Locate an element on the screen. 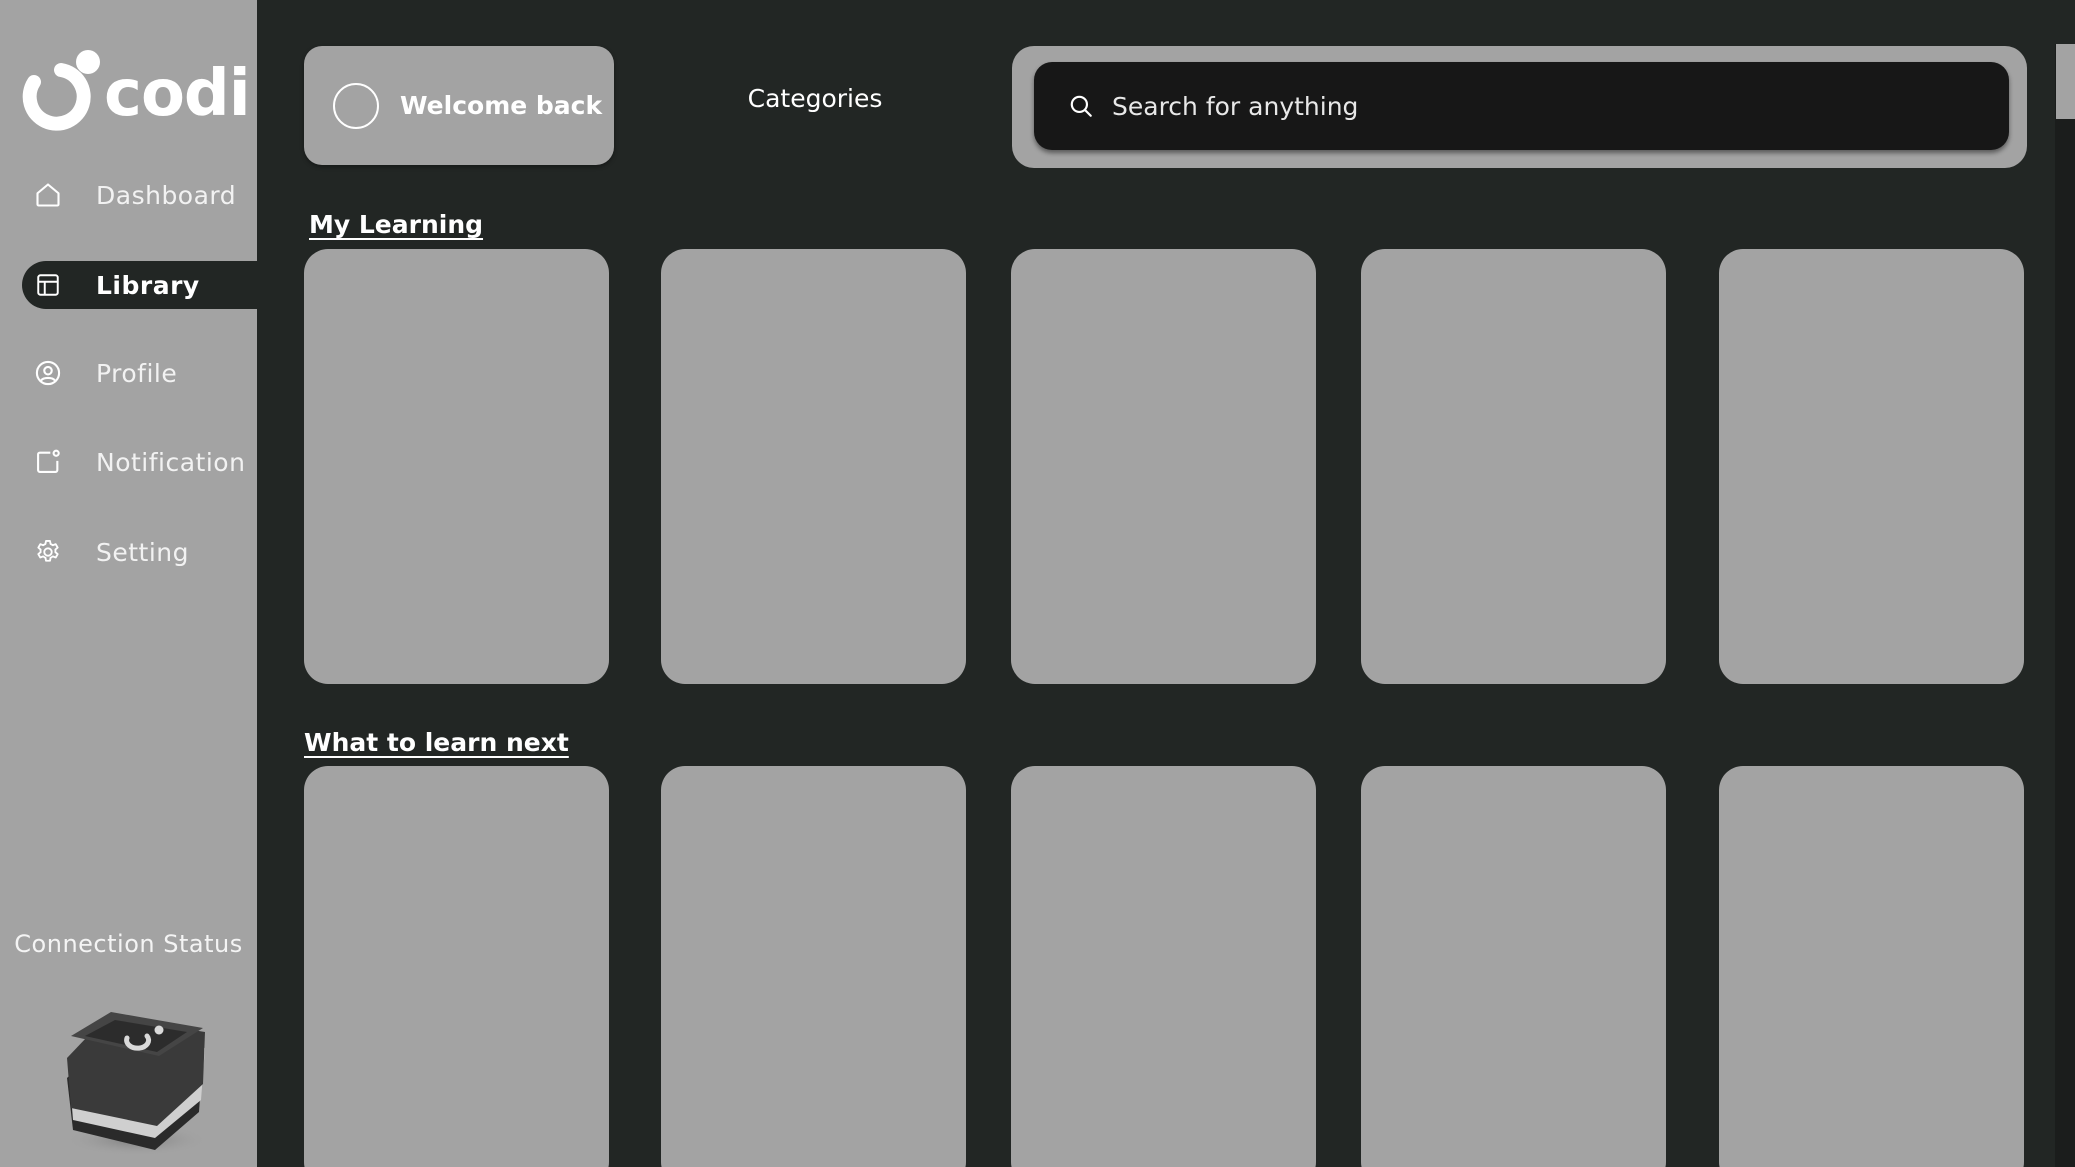 The width and height of the screenshot is (2075, 1167). sidebar-item-label: Profile is located at coordinates (137, 373).